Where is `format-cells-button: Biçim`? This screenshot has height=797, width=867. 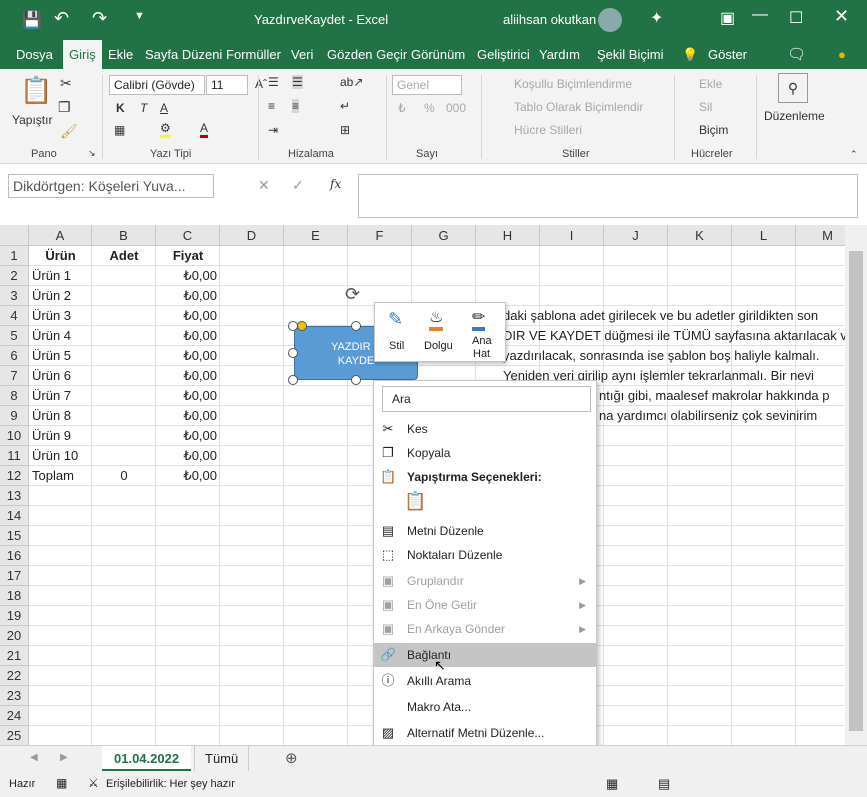
format-cells-button: Biçim is located at coordinates (713, 130).